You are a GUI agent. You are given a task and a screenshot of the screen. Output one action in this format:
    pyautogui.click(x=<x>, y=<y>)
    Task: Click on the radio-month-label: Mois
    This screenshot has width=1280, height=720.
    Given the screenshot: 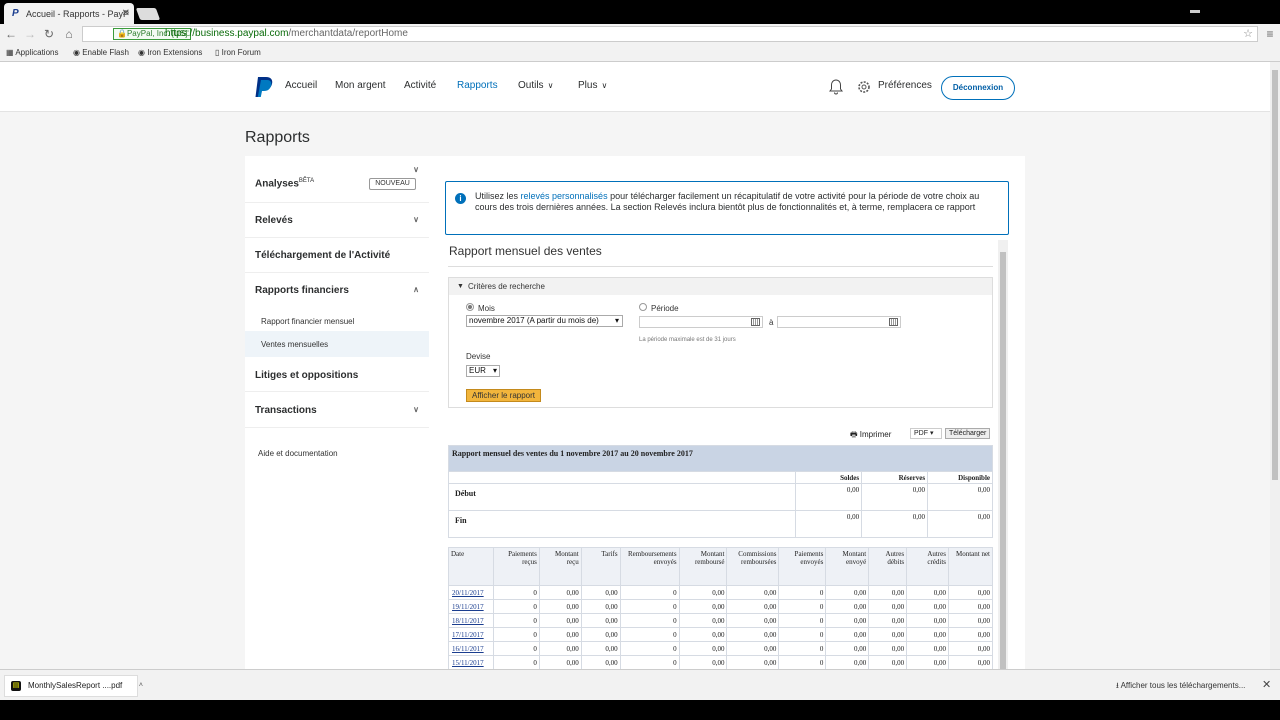 What is the action you would take?
    pyautogui.click(x=486, y=308)
    